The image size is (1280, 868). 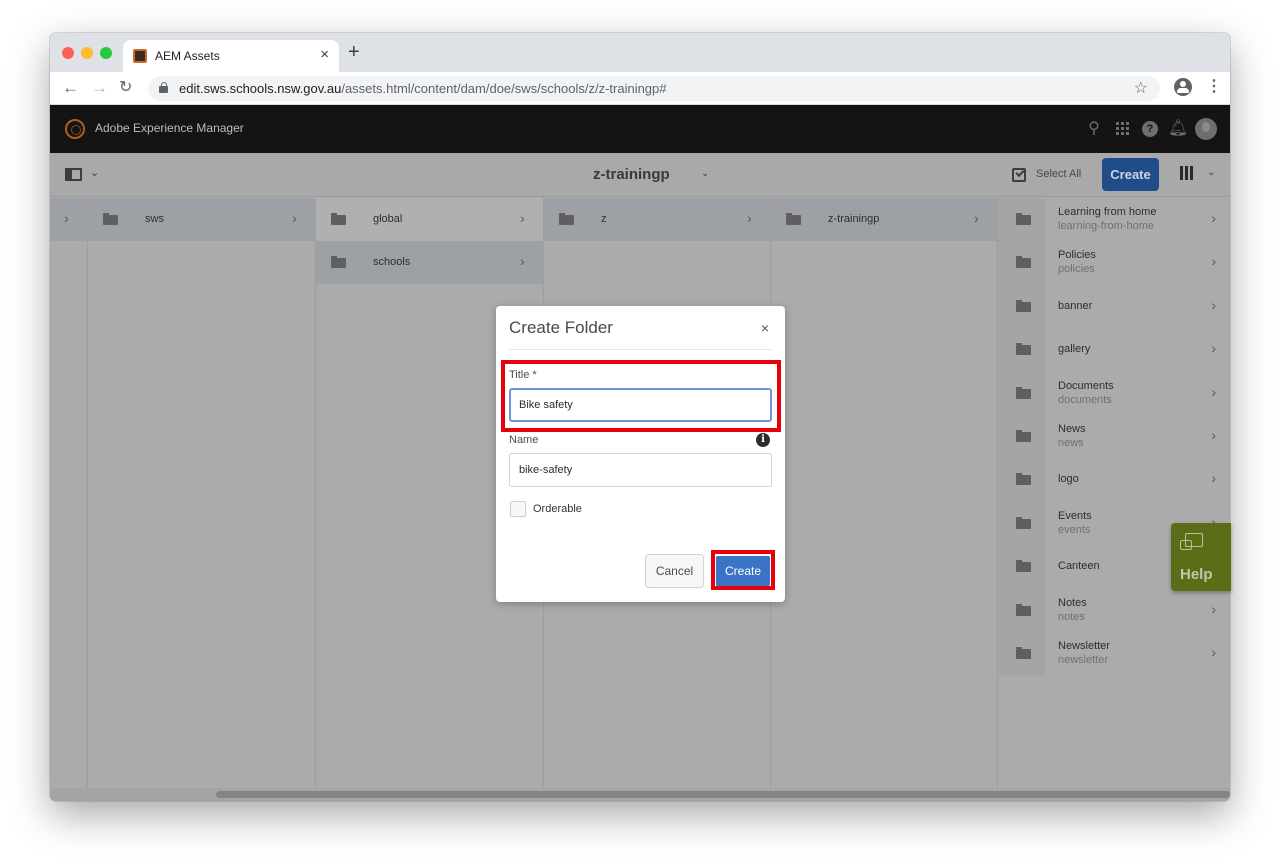 What do you see at coordinates (723, 794) in the screenshot?
I see `scrollbar-thumb` at bounding box center [723, 794].